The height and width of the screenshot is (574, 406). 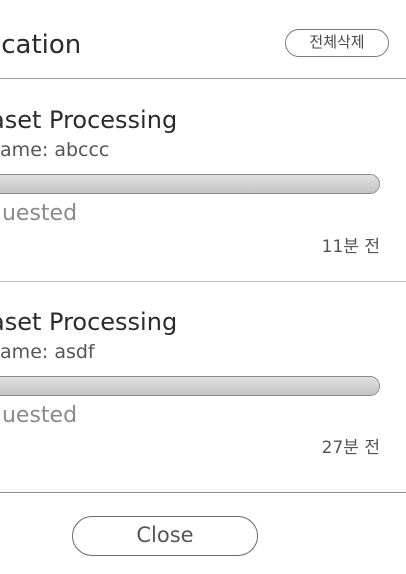 I want to click on notification-subtitle: name: abccc, so click(x=55, y=150).